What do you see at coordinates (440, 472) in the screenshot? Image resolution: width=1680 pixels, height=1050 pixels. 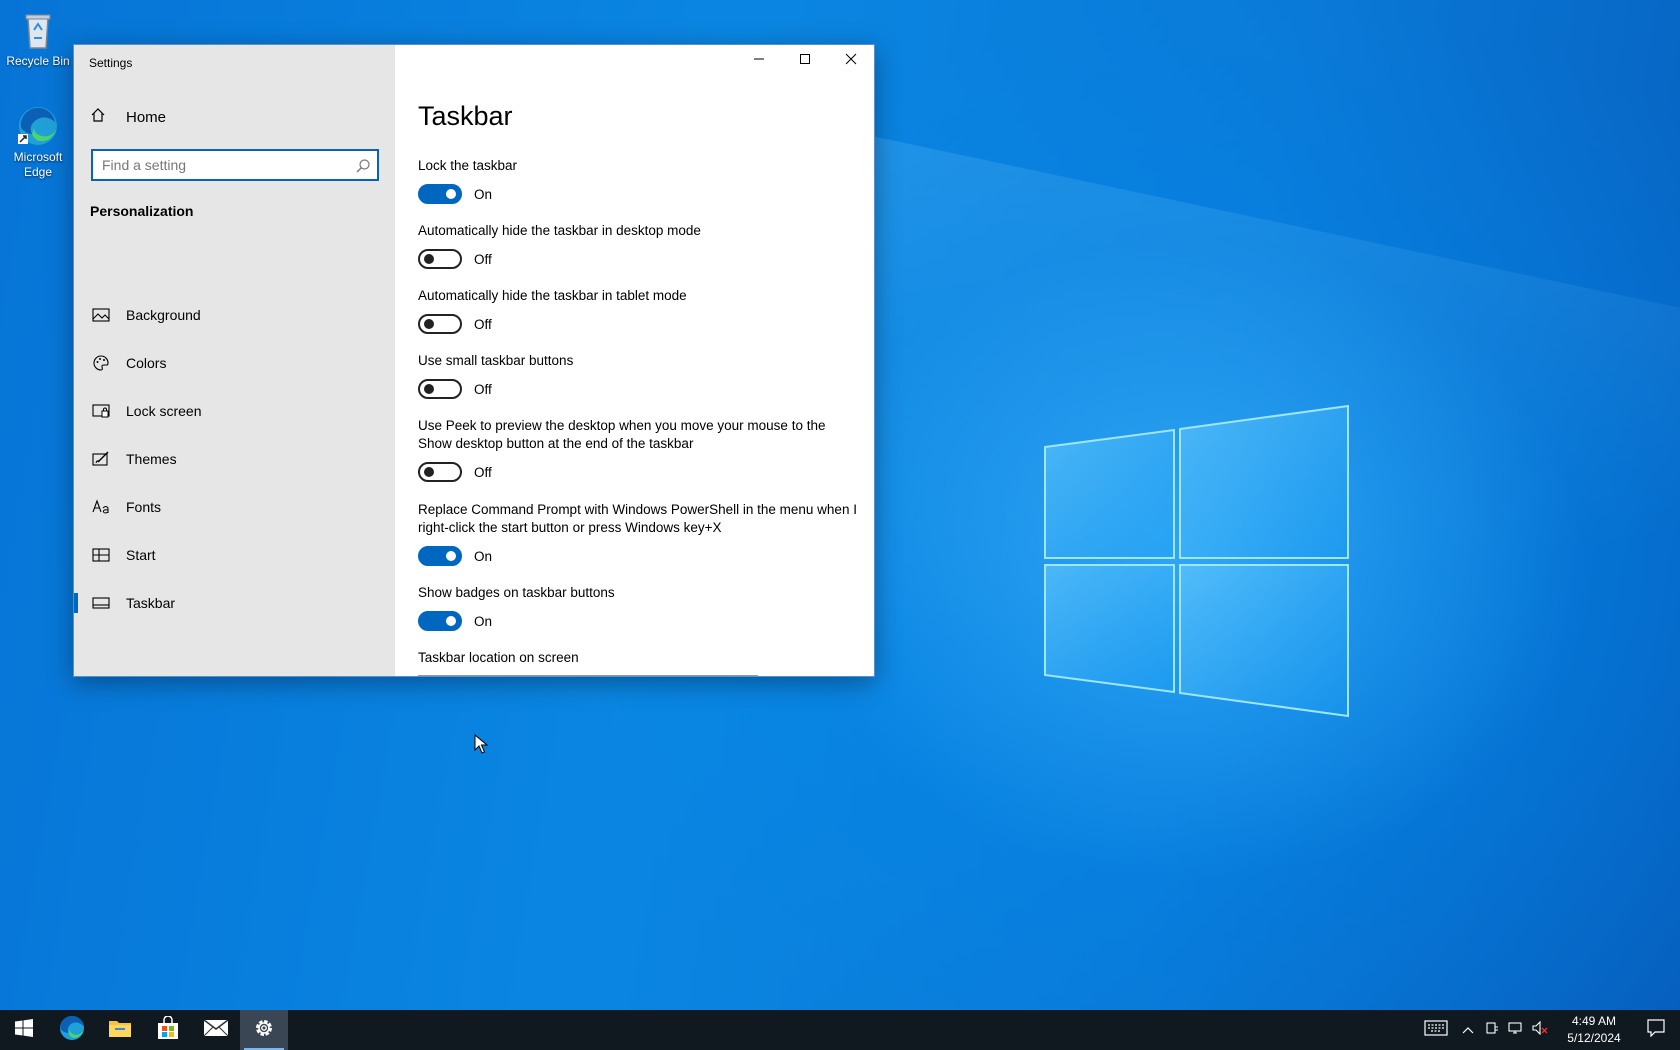 I see `toggle-peek` at bounding box center [440, 472].